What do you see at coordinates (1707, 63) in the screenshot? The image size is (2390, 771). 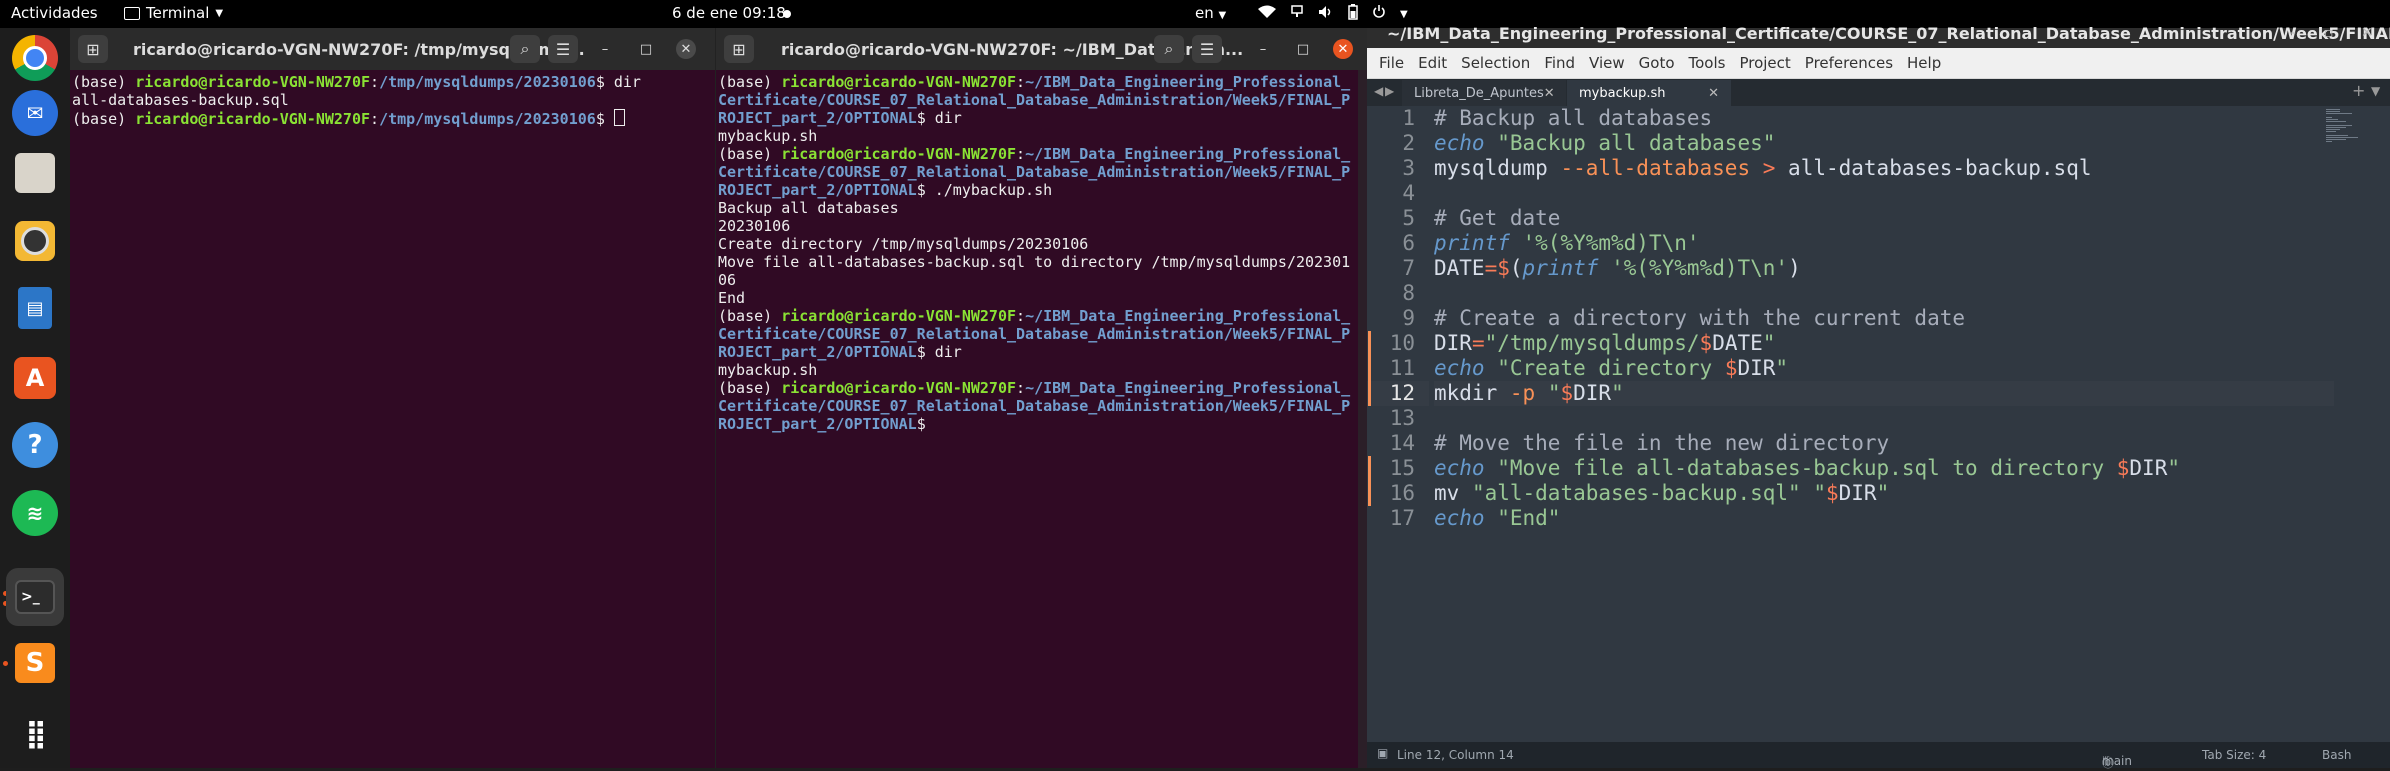 I see `menu-tools: Tools` at bounding box center [1707, 63].